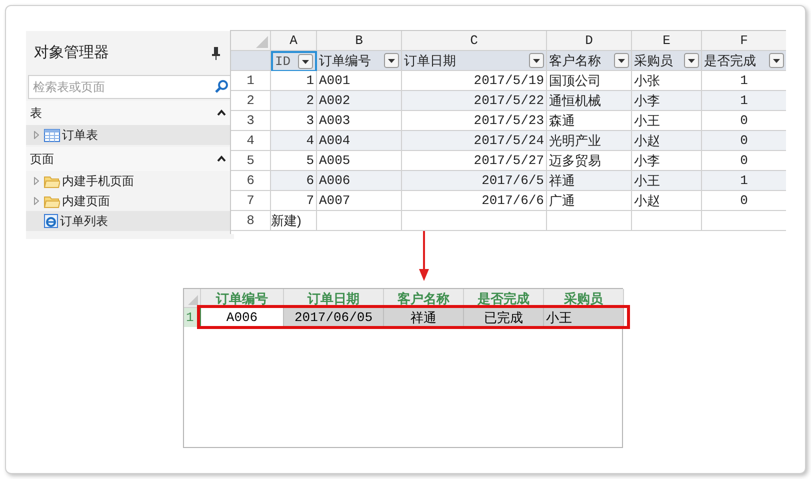 The width and height of the screenshot is (811, 479). What do you see at coordinates (667, 81) in the screenshot?
I see `table-cell: 小张` at bounding box center [667, 81].